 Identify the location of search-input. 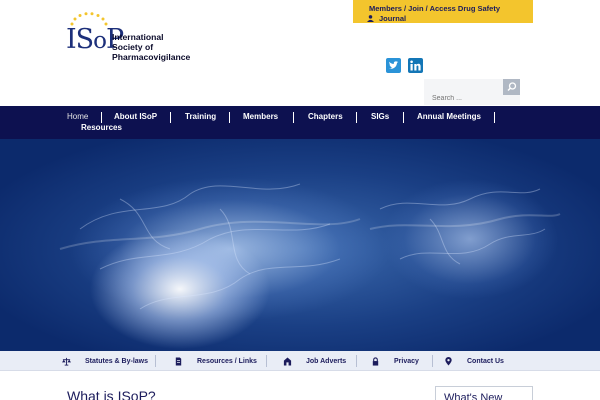
(467, 98).